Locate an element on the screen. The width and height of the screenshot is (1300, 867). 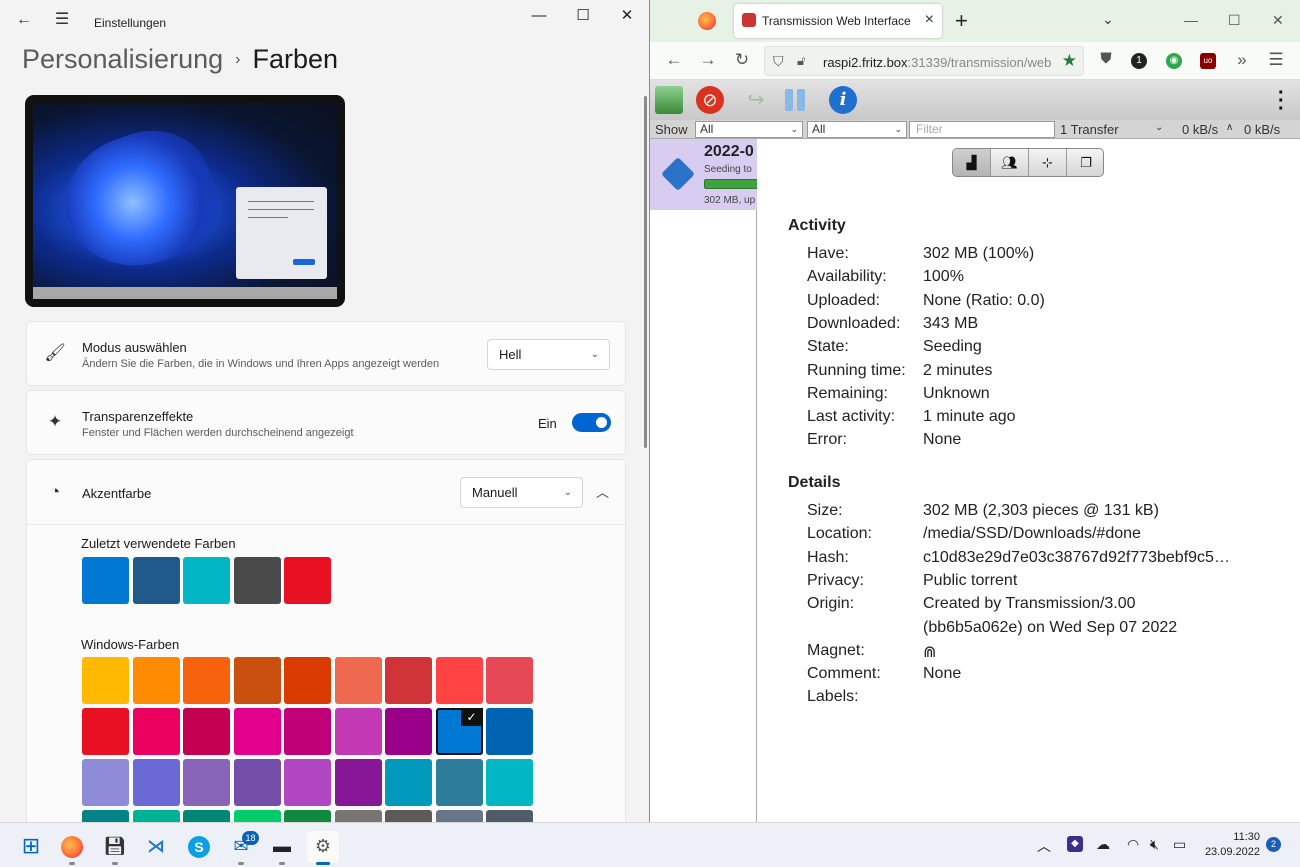
tab-info-chart-icon: ▟ is located at coordinates (972, 162).